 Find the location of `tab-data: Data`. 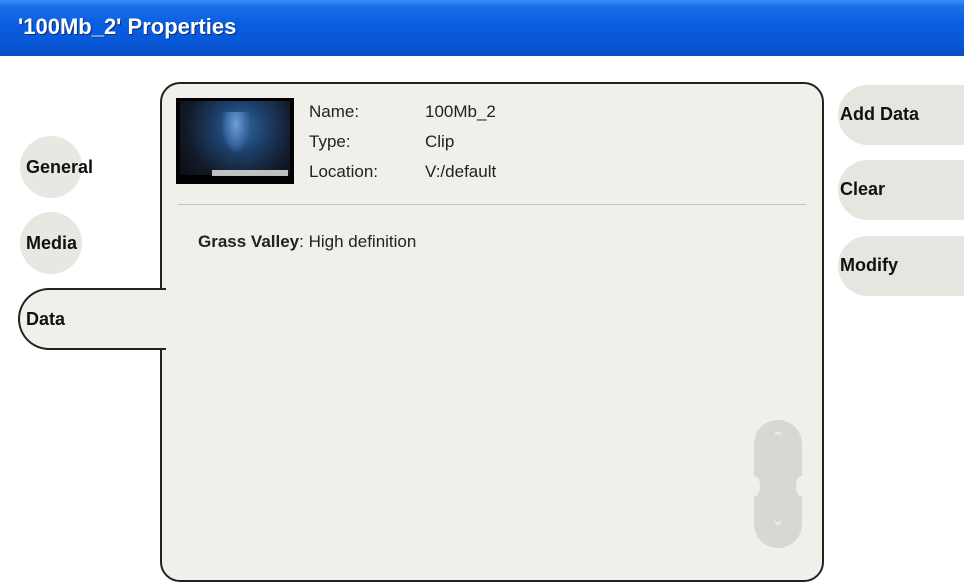

tab-data: Data is located at coordinates (45, 319).